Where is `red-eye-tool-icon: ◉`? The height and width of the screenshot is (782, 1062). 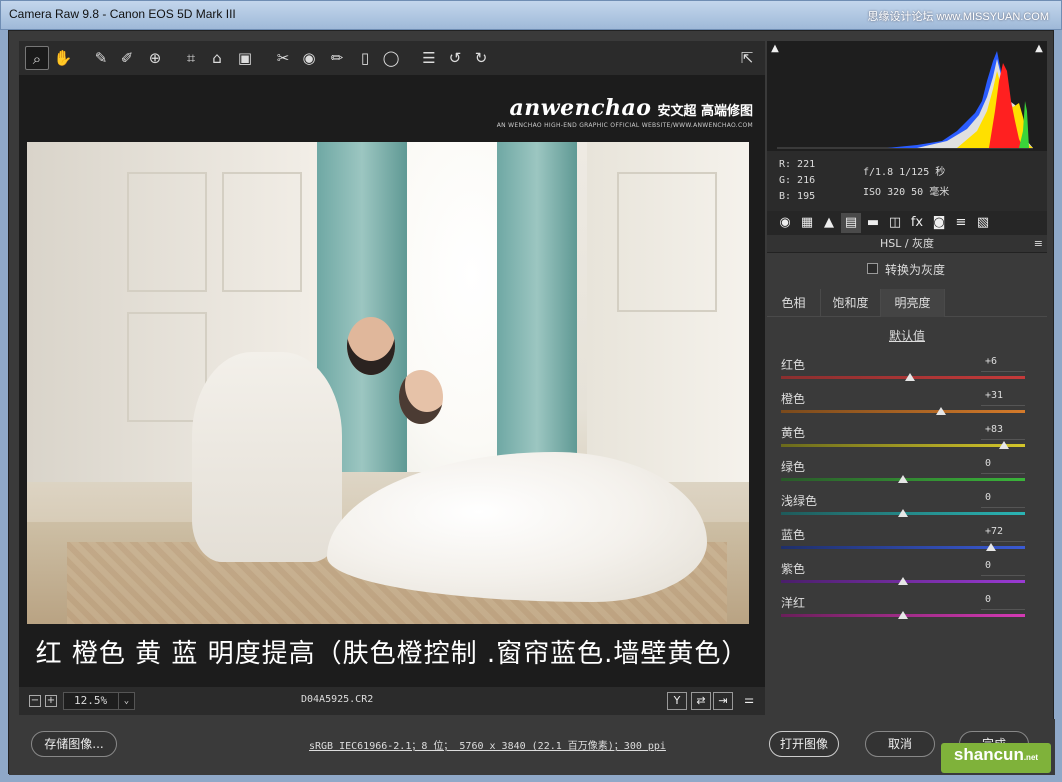 red-eye-tool-icon: ◉ is located at coordinates (309, 58).